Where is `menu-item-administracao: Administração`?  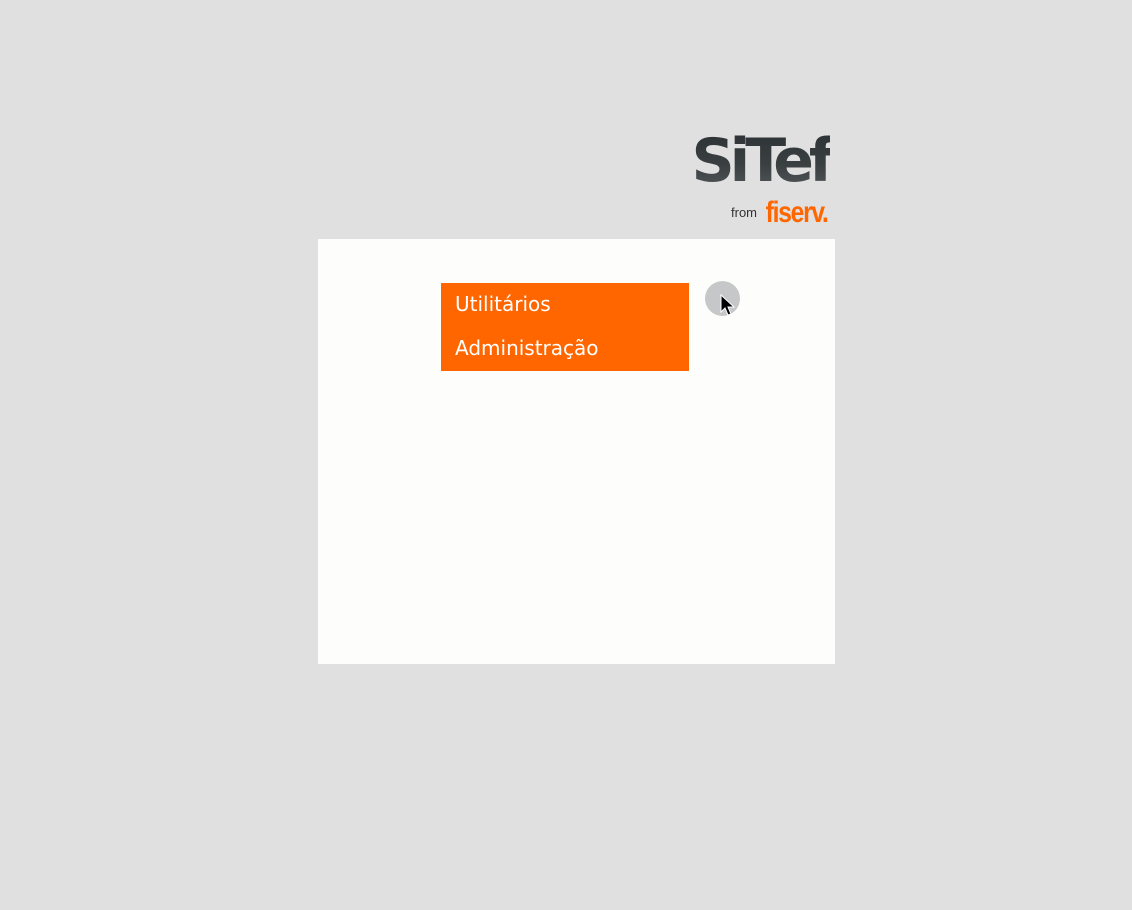
menu-item-administracao: Administração is located at coordinates (565, 349).